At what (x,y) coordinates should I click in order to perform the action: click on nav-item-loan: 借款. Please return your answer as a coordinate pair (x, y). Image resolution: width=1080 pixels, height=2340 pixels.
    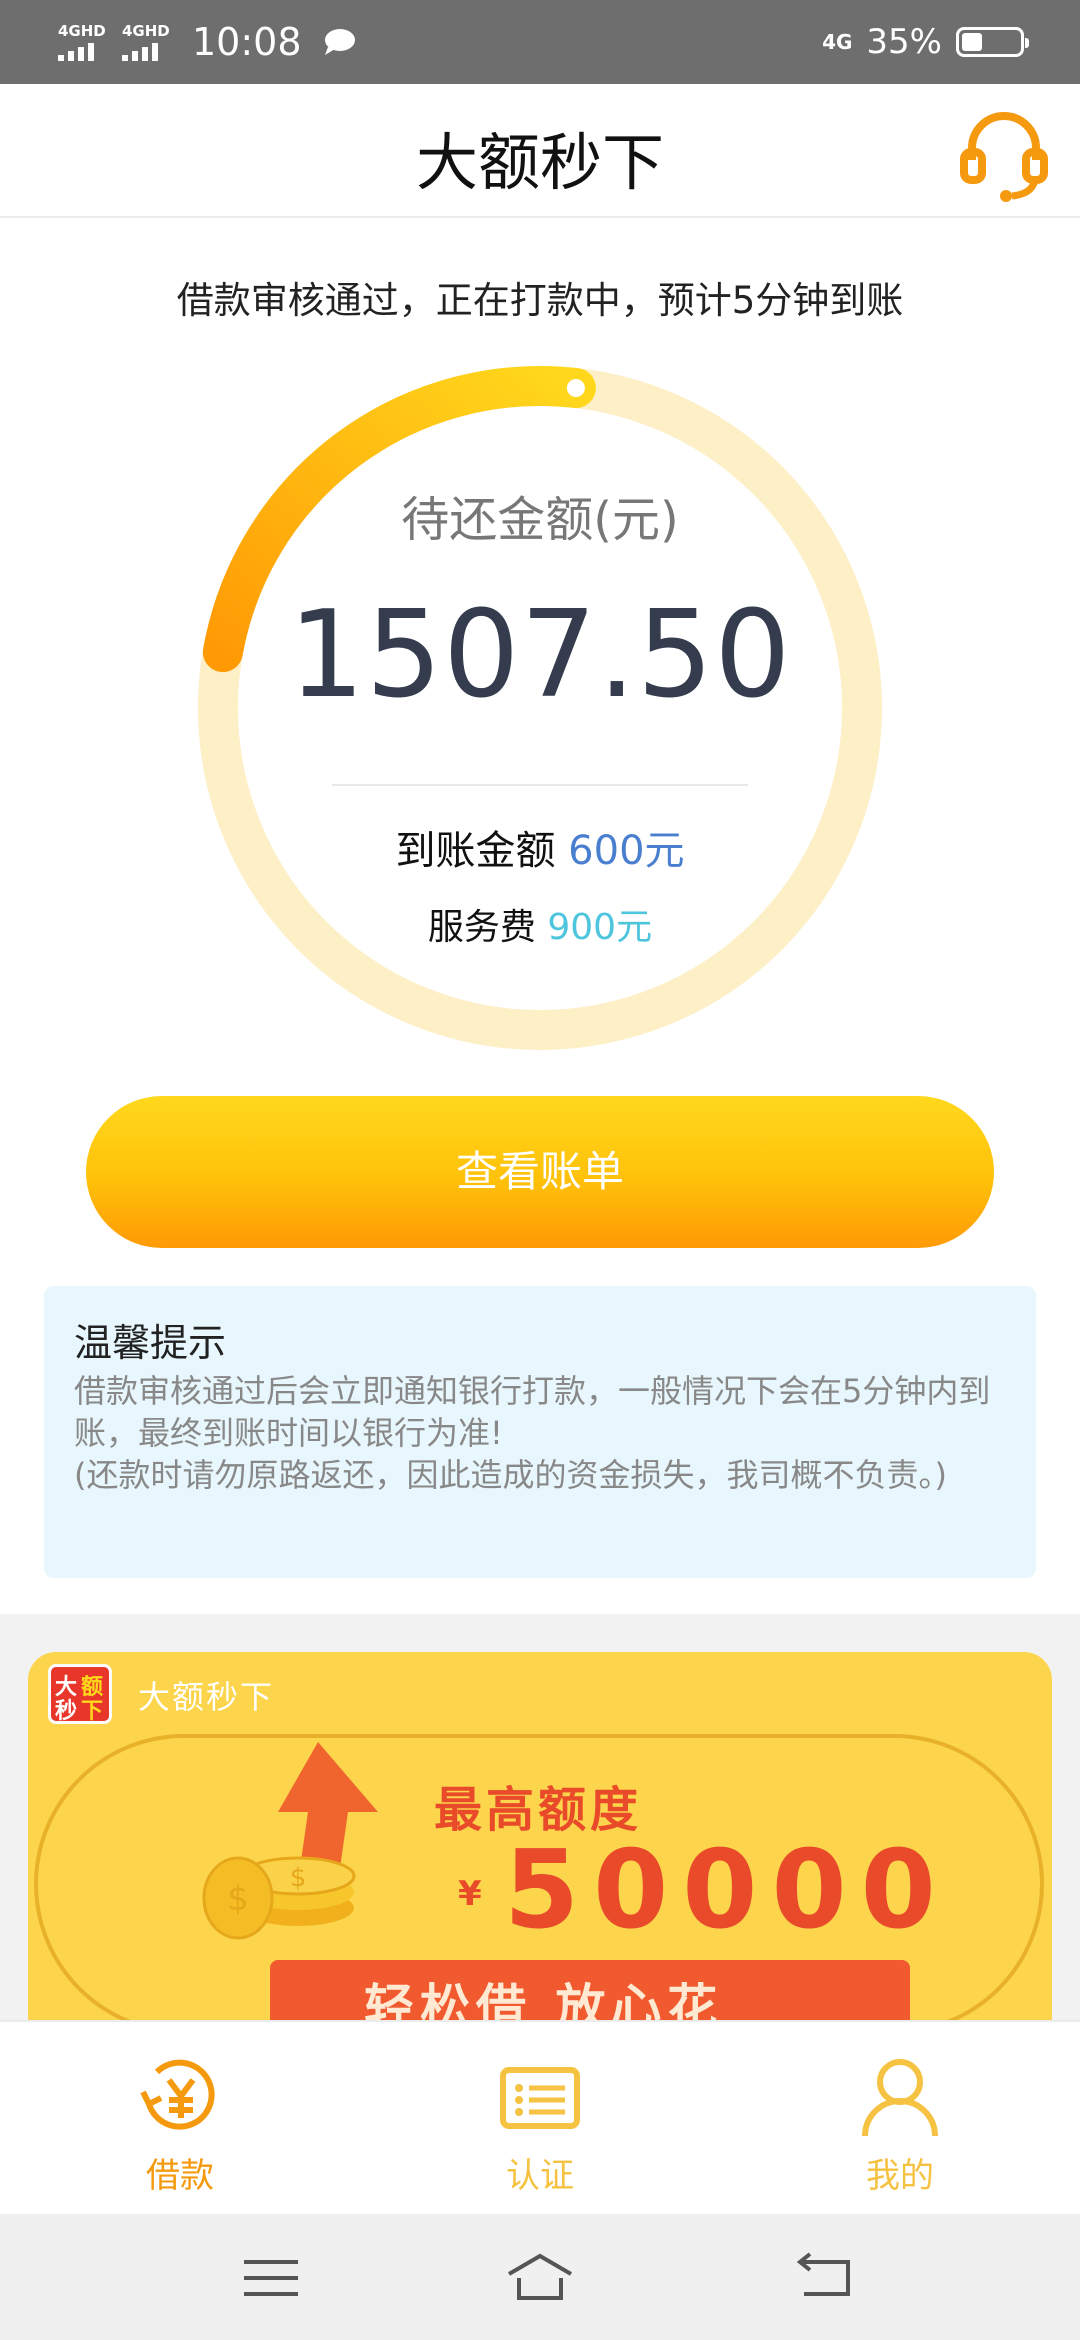
    Looking at the image, I should click on (180, 2124).